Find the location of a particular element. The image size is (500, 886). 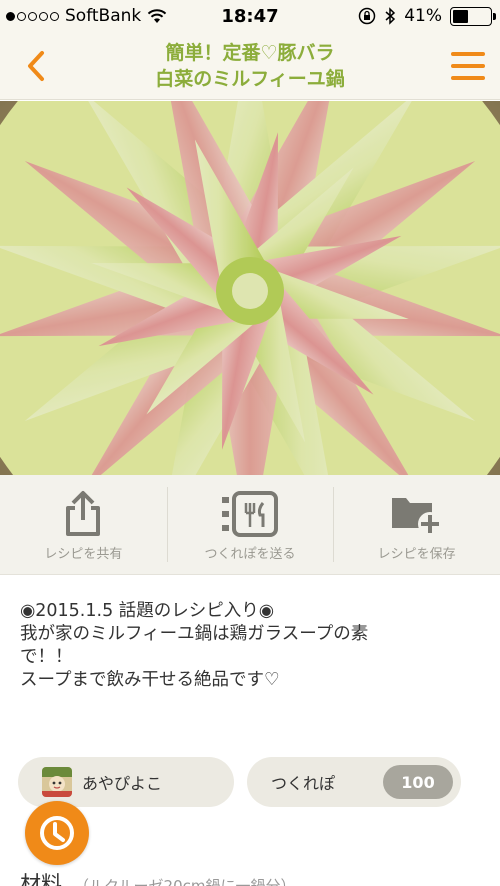

description-line: 我が家のミルフィーユ鍋は鶏ガラスープの素 is located at coordinates (194, 634).